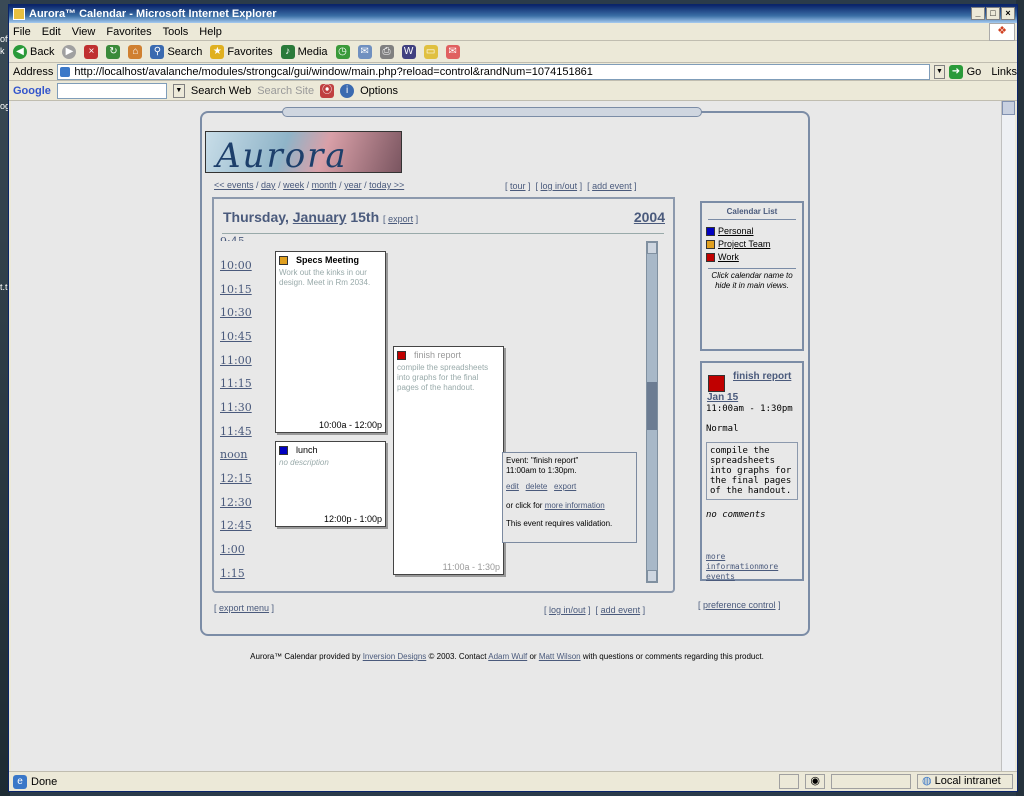  Describe the element at coordinates (430, 51) in the screenshot. I see `discuss-icon: ▭` at that location.